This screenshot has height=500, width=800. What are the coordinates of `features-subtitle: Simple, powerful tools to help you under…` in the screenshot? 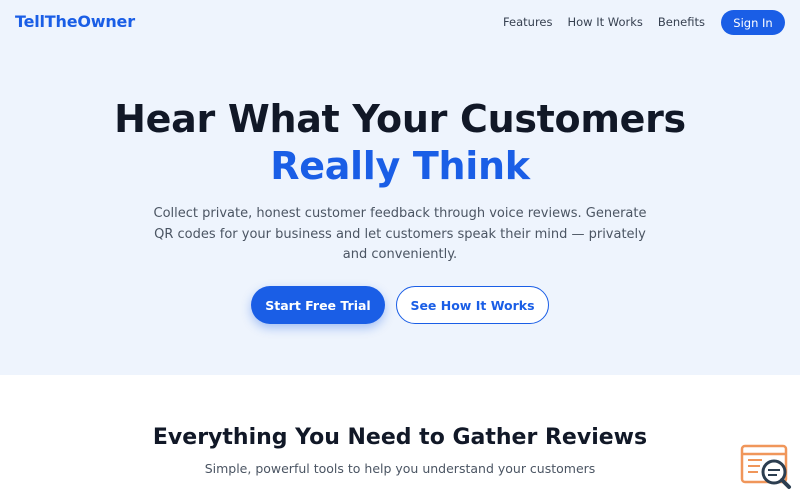 It's located at (400, 468).